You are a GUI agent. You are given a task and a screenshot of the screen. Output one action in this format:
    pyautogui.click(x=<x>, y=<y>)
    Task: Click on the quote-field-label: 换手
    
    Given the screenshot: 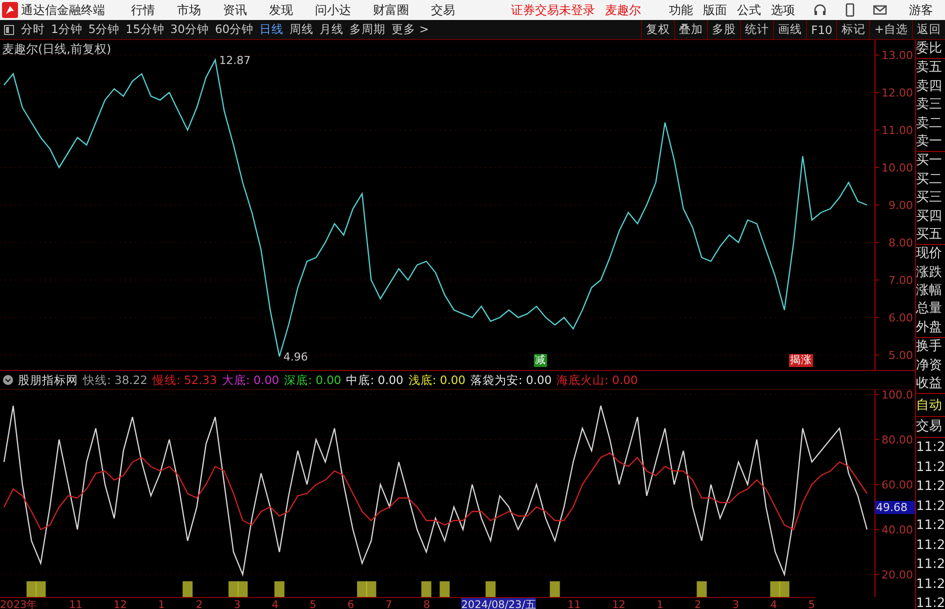 What is the action you would take?
    pyautogui.click(x=929, y=347)
    